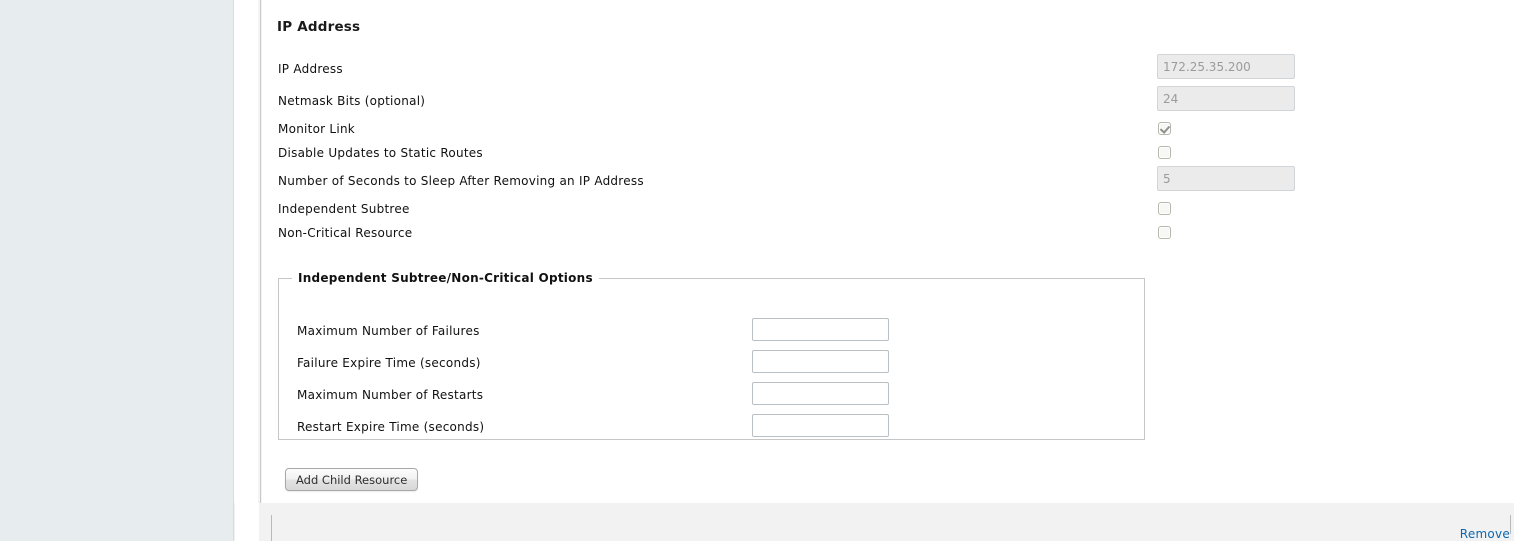  I want to click on fieldset-field-label: Maximum Number of Failures, so click(388, 331).